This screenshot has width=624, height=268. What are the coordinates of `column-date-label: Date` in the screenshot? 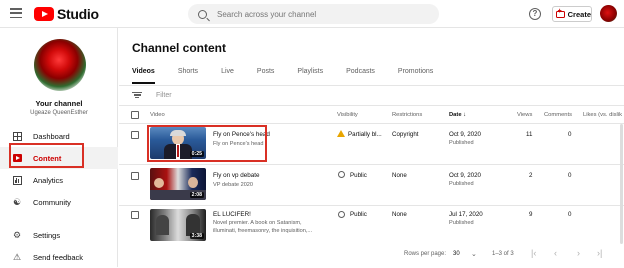 It's located at (455, 115).